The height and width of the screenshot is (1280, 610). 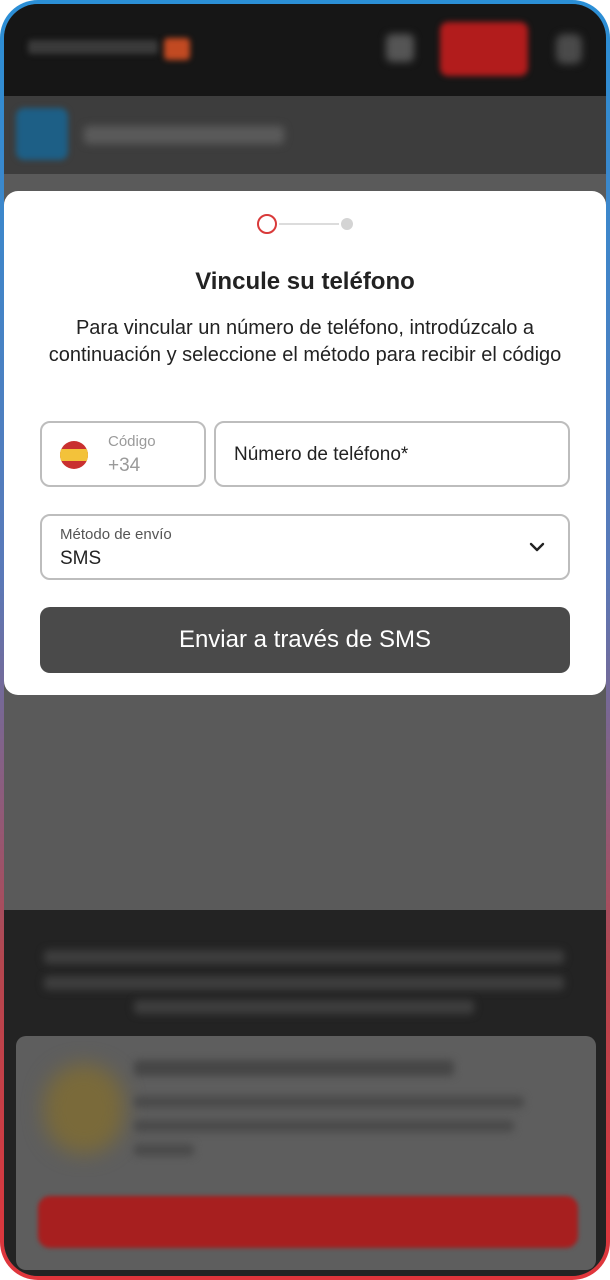 I want to click on spain-flag-icon, so click(x=74, y=455).